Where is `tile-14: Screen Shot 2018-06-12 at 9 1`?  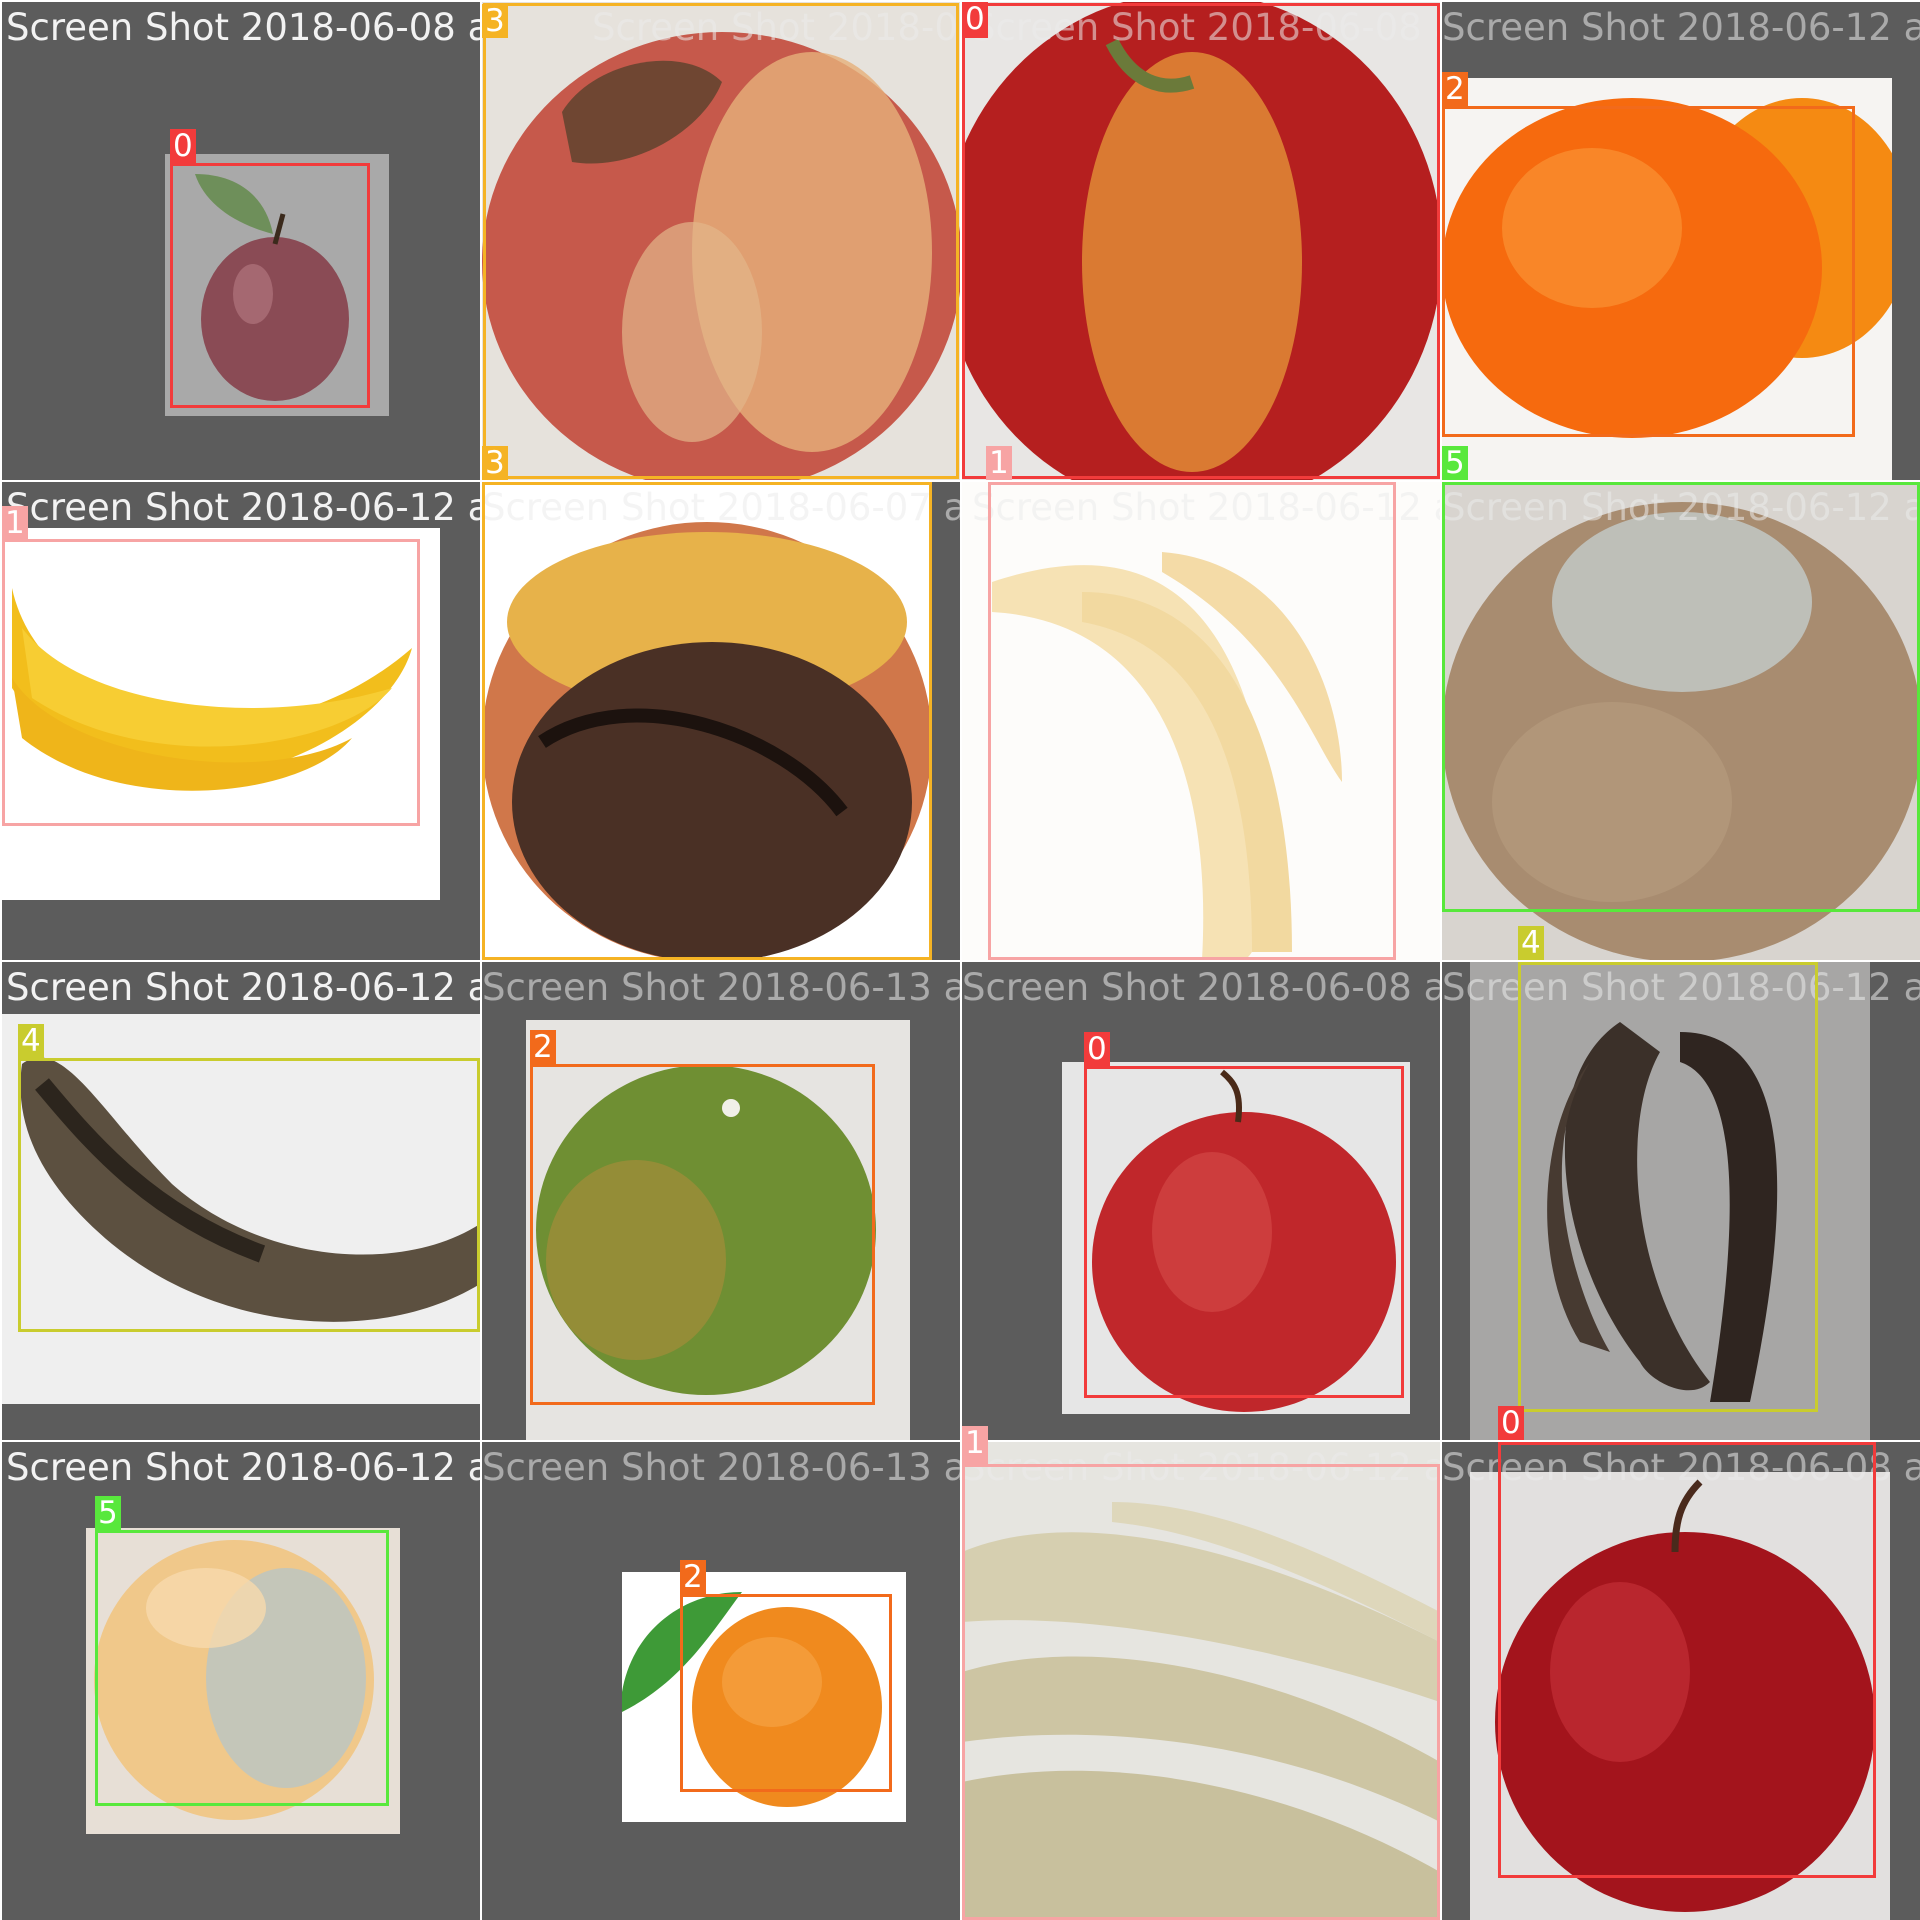 tile-14: Screen Shot 2018-06-12 at 9 1 is located at coordinates (1201, 1681).